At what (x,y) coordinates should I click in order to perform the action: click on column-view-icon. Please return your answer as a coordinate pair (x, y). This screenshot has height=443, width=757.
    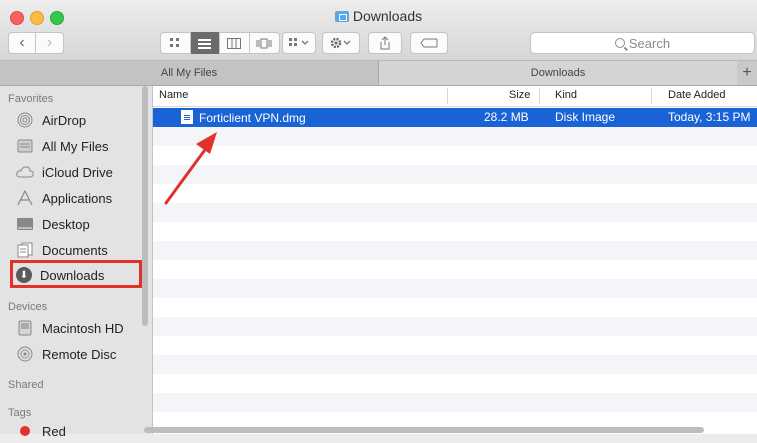
    Looking at the image, I should click on (234, 43).